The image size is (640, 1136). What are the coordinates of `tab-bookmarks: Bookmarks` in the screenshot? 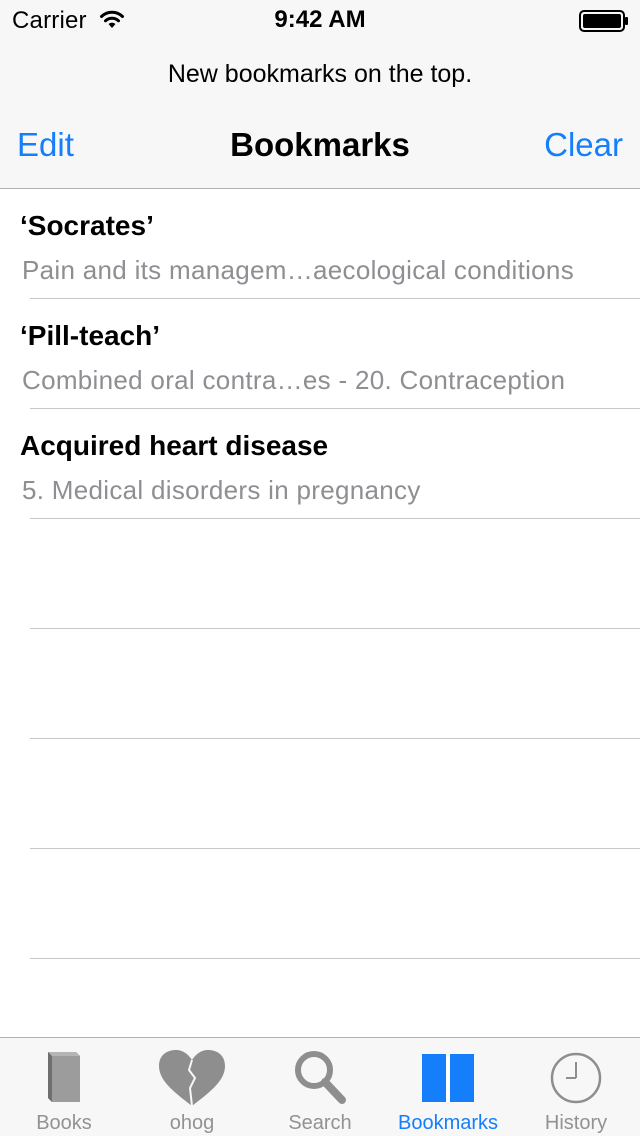 It's located at (448, 1087).